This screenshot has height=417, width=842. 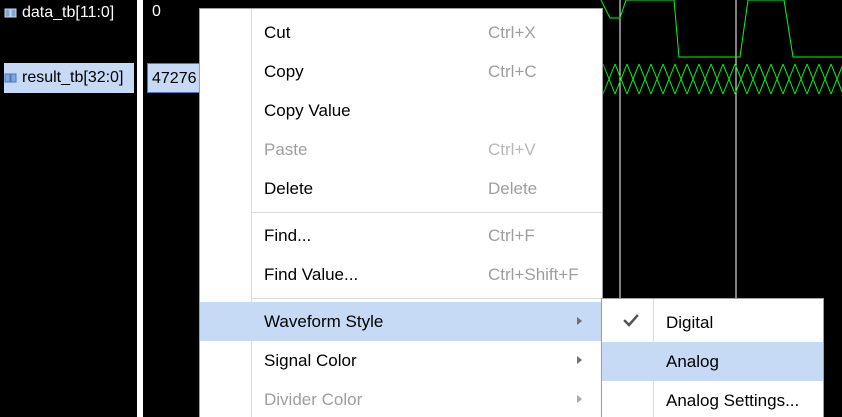 What do you see at coordinates (631, 320) in the screenshot?
I see `checkmark-icon` at bounding box center [631, 320].